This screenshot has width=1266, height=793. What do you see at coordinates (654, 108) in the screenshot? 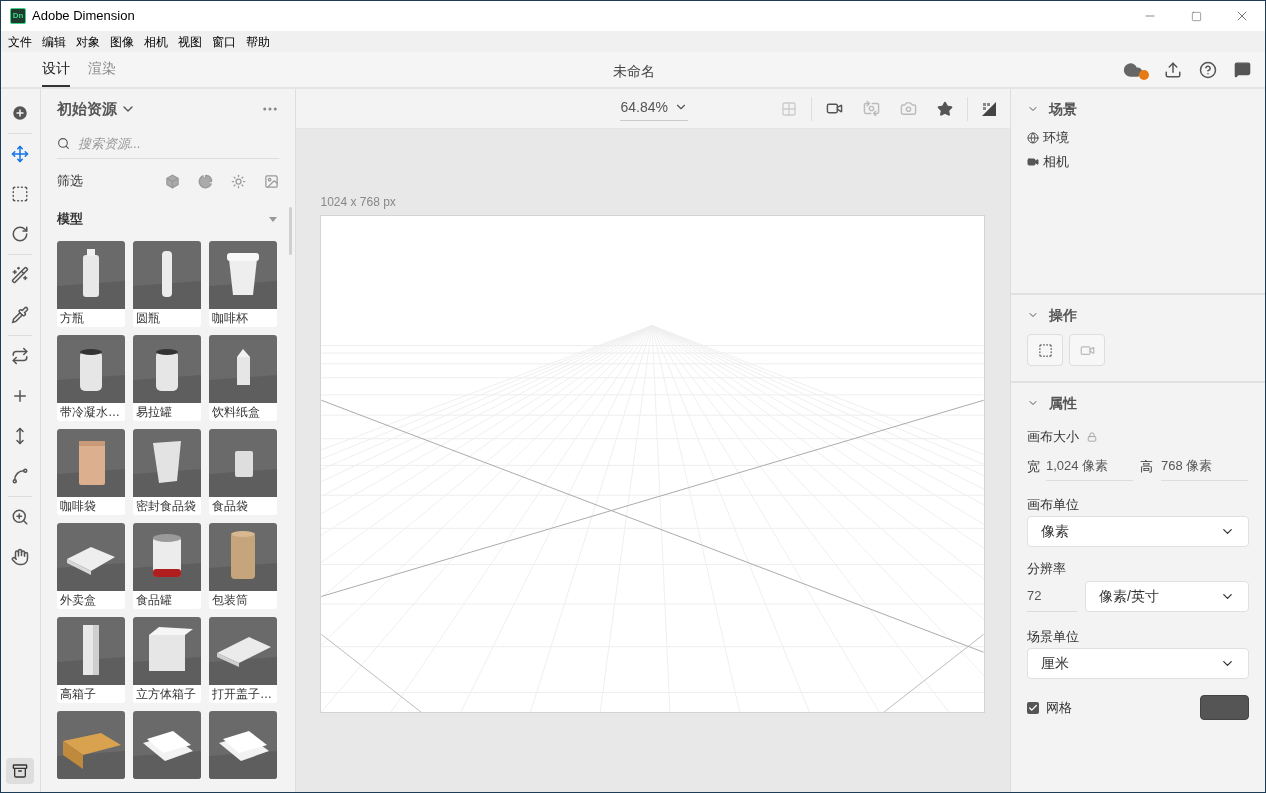
I see `zoom-dropdown: 64.84%` at bounding box center [654, 108].